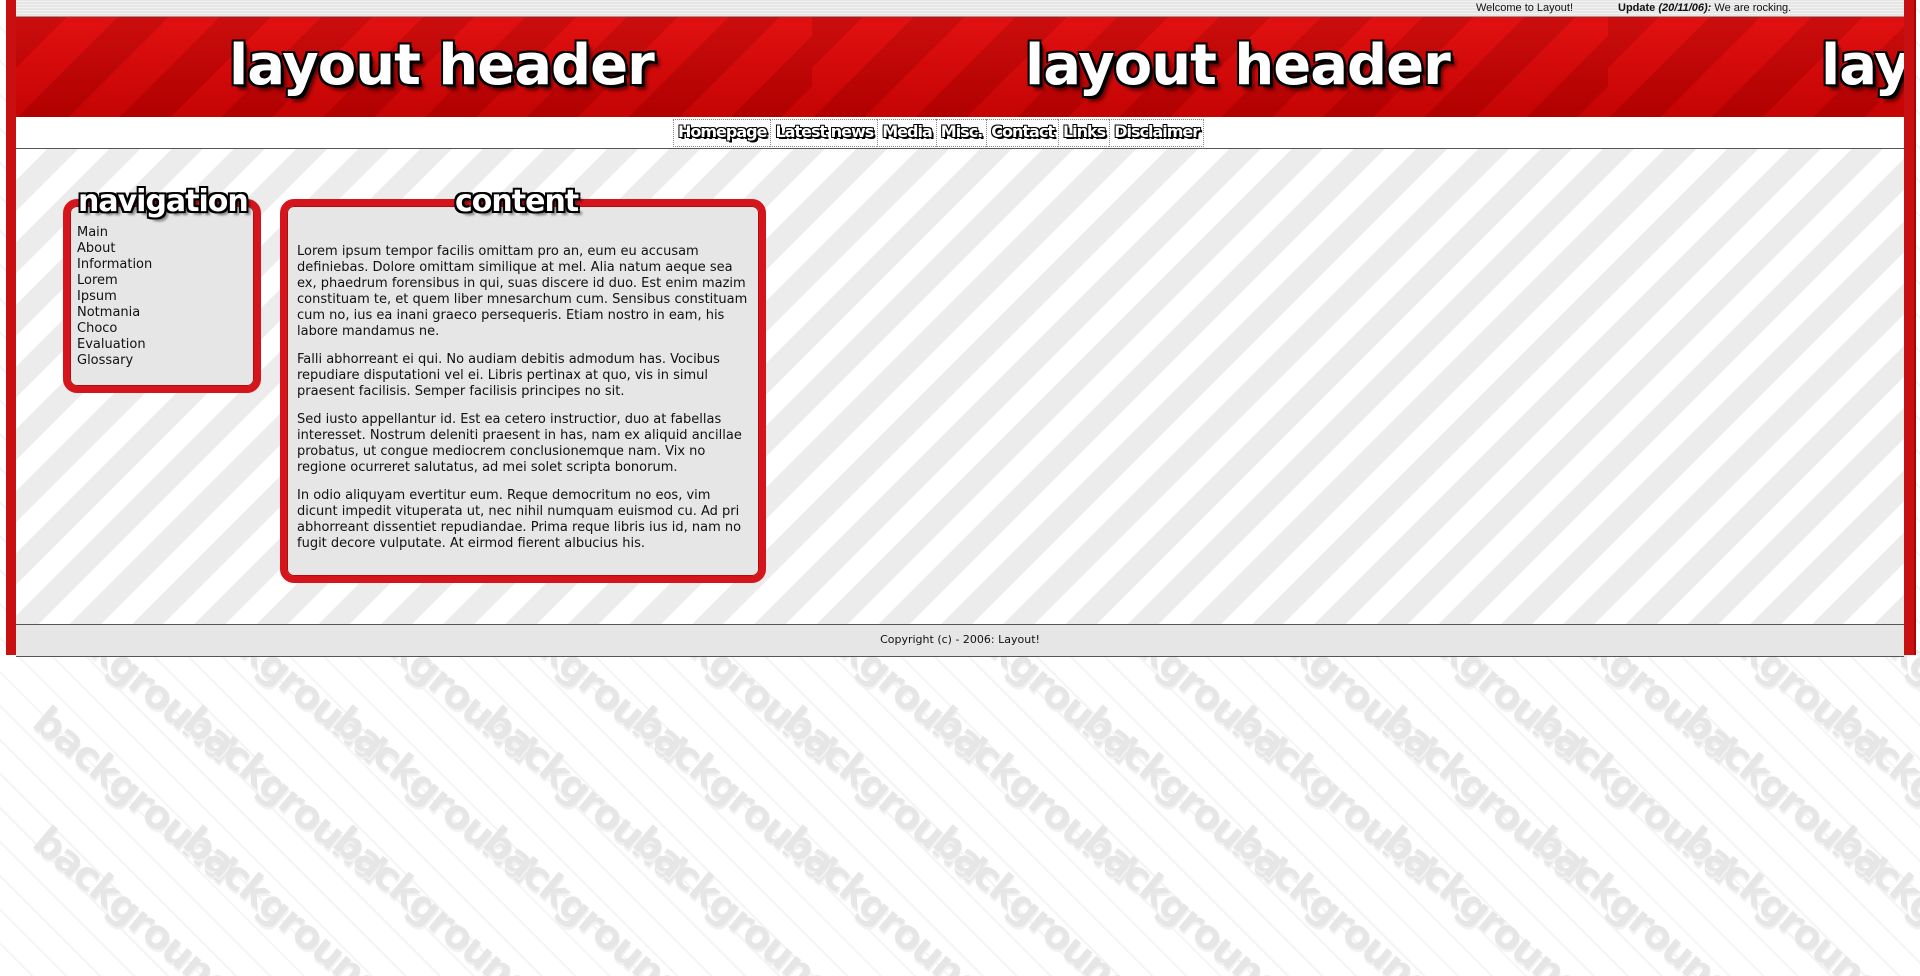 Image resolution: width=1920 pixels, height=976 pixels. Describe the element at coordinates (1083, 133) in the screenshot. I see `nav-tab-links: Links` at that location.